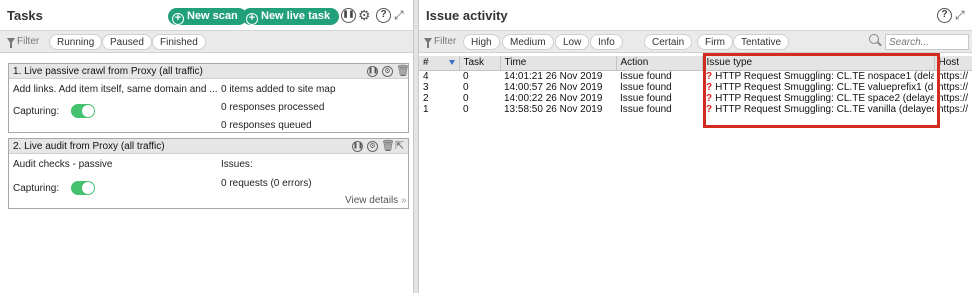 The height and width of the screenshot is (293, 972). I want to click on issues-label: Issues:, so click(237, 164).